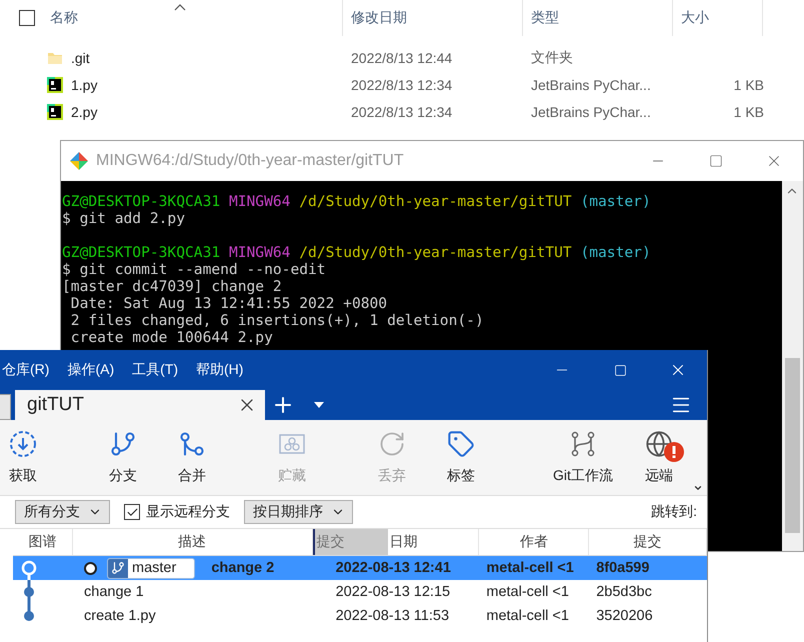  Describe the element at coordinates (194, 269) in the screenshot. I see `terminal-line: $ git commit --amend --no-edit` at that location.